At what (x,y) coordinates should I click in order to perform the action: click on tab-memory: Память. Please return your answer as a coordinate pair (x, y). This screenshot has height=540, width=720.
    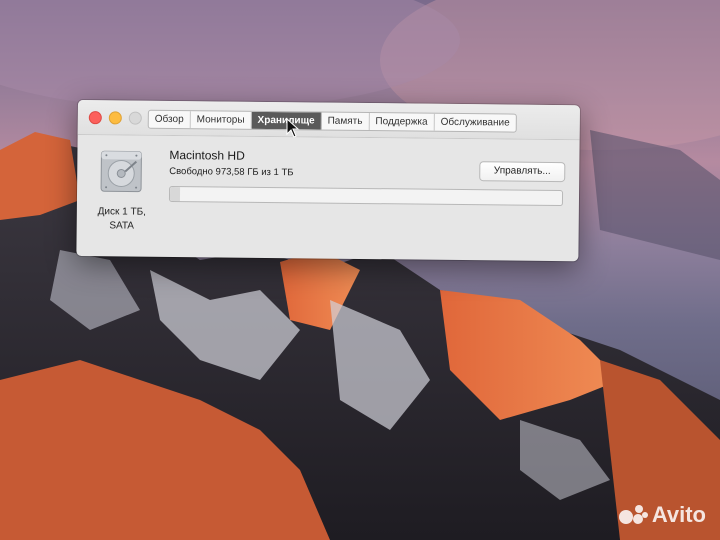
    Looking at the image, I should click on (345, 121).